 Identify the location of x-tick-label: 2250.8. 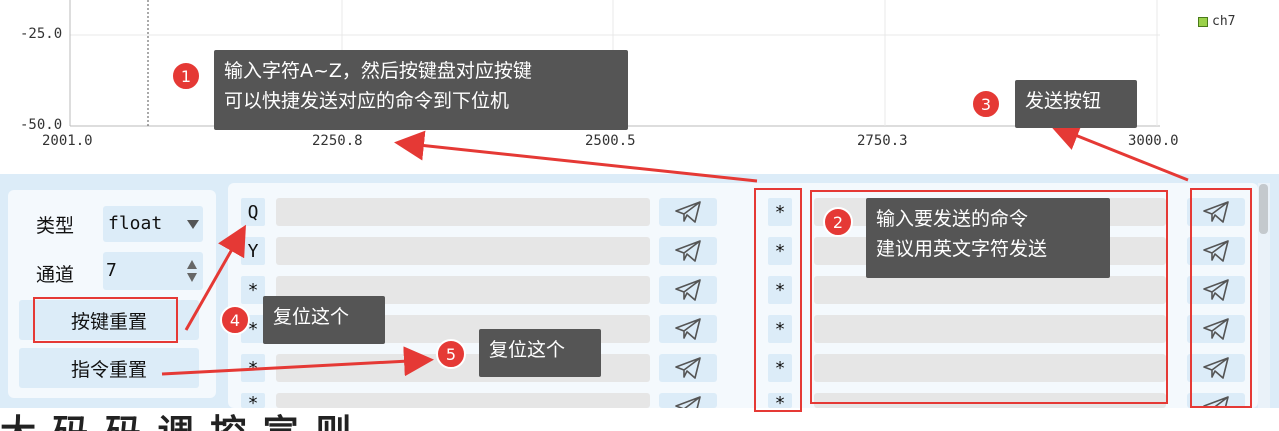
(337, 141).